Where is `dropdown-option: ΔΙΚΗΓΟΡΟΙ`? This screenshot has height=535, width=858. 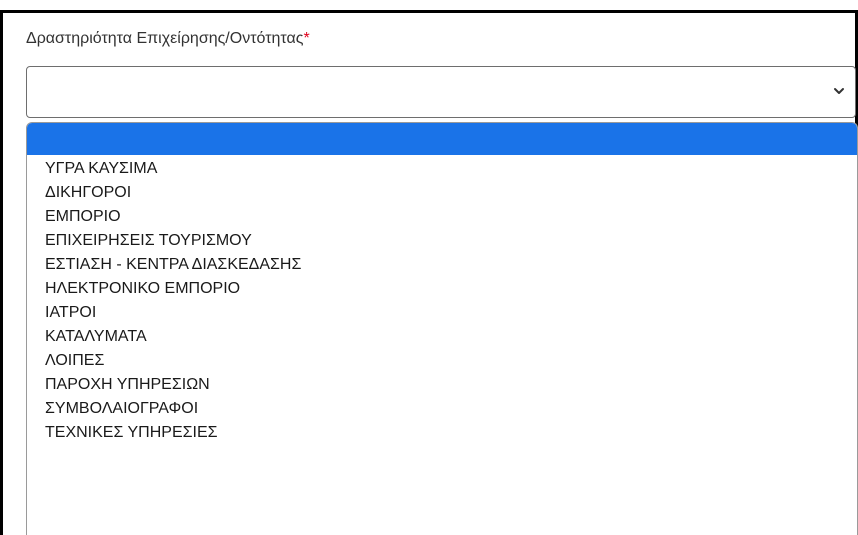 dropdown-option: ΔΙΚΗΓΟΡΟΙ is located at coordinates (442, 193).